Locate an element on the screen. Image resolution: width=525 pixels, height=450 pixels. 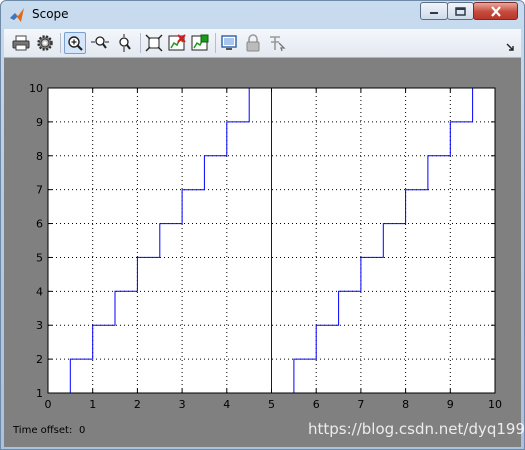
signal-selection-button is located at coordinates (277, 43).